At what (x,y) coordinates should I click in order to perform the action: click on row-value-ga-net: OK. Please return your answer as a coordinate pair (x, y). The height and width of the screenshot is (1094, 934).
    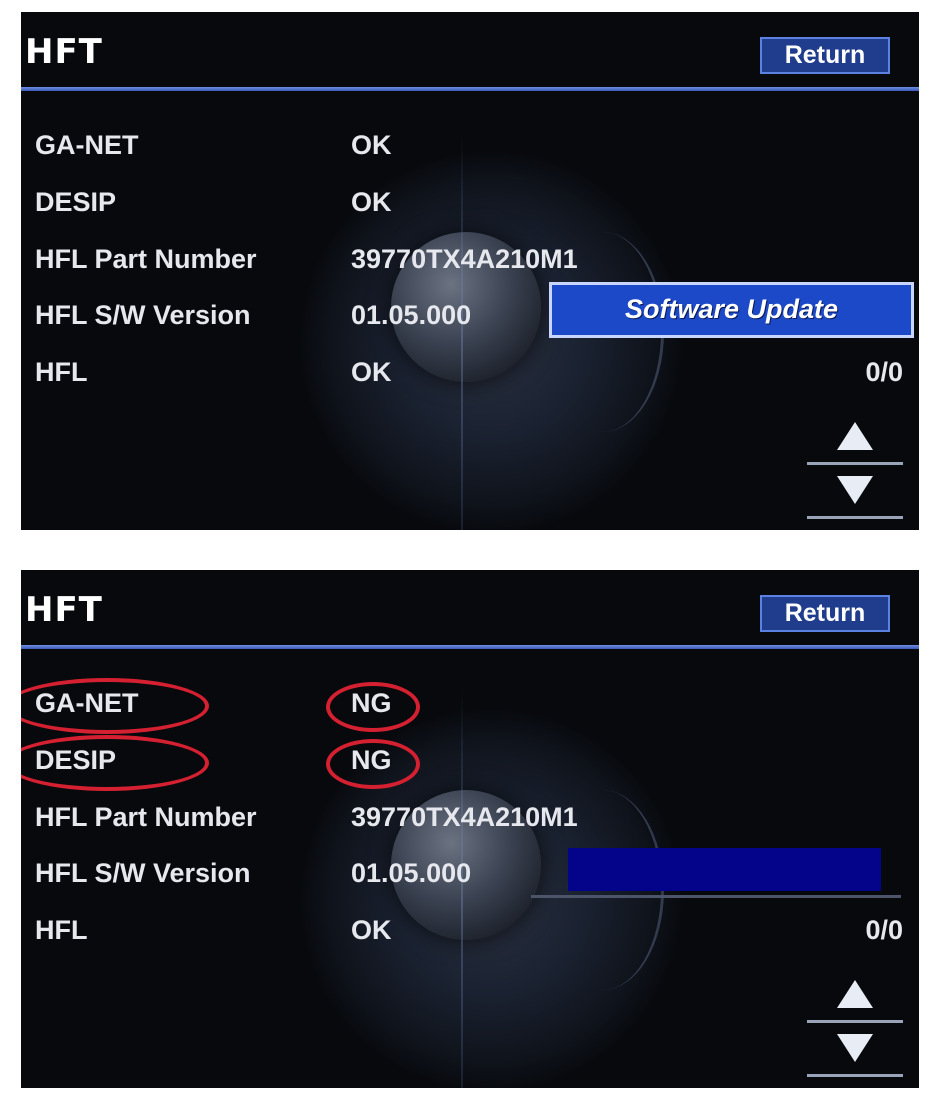
    Looking at the image, I should click on (371, 145).